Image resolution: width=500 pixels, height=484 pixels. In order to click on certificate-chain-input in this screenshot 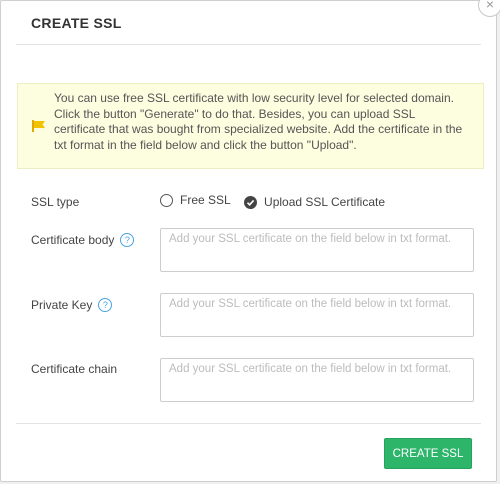, I will do `click(317, 380)`.